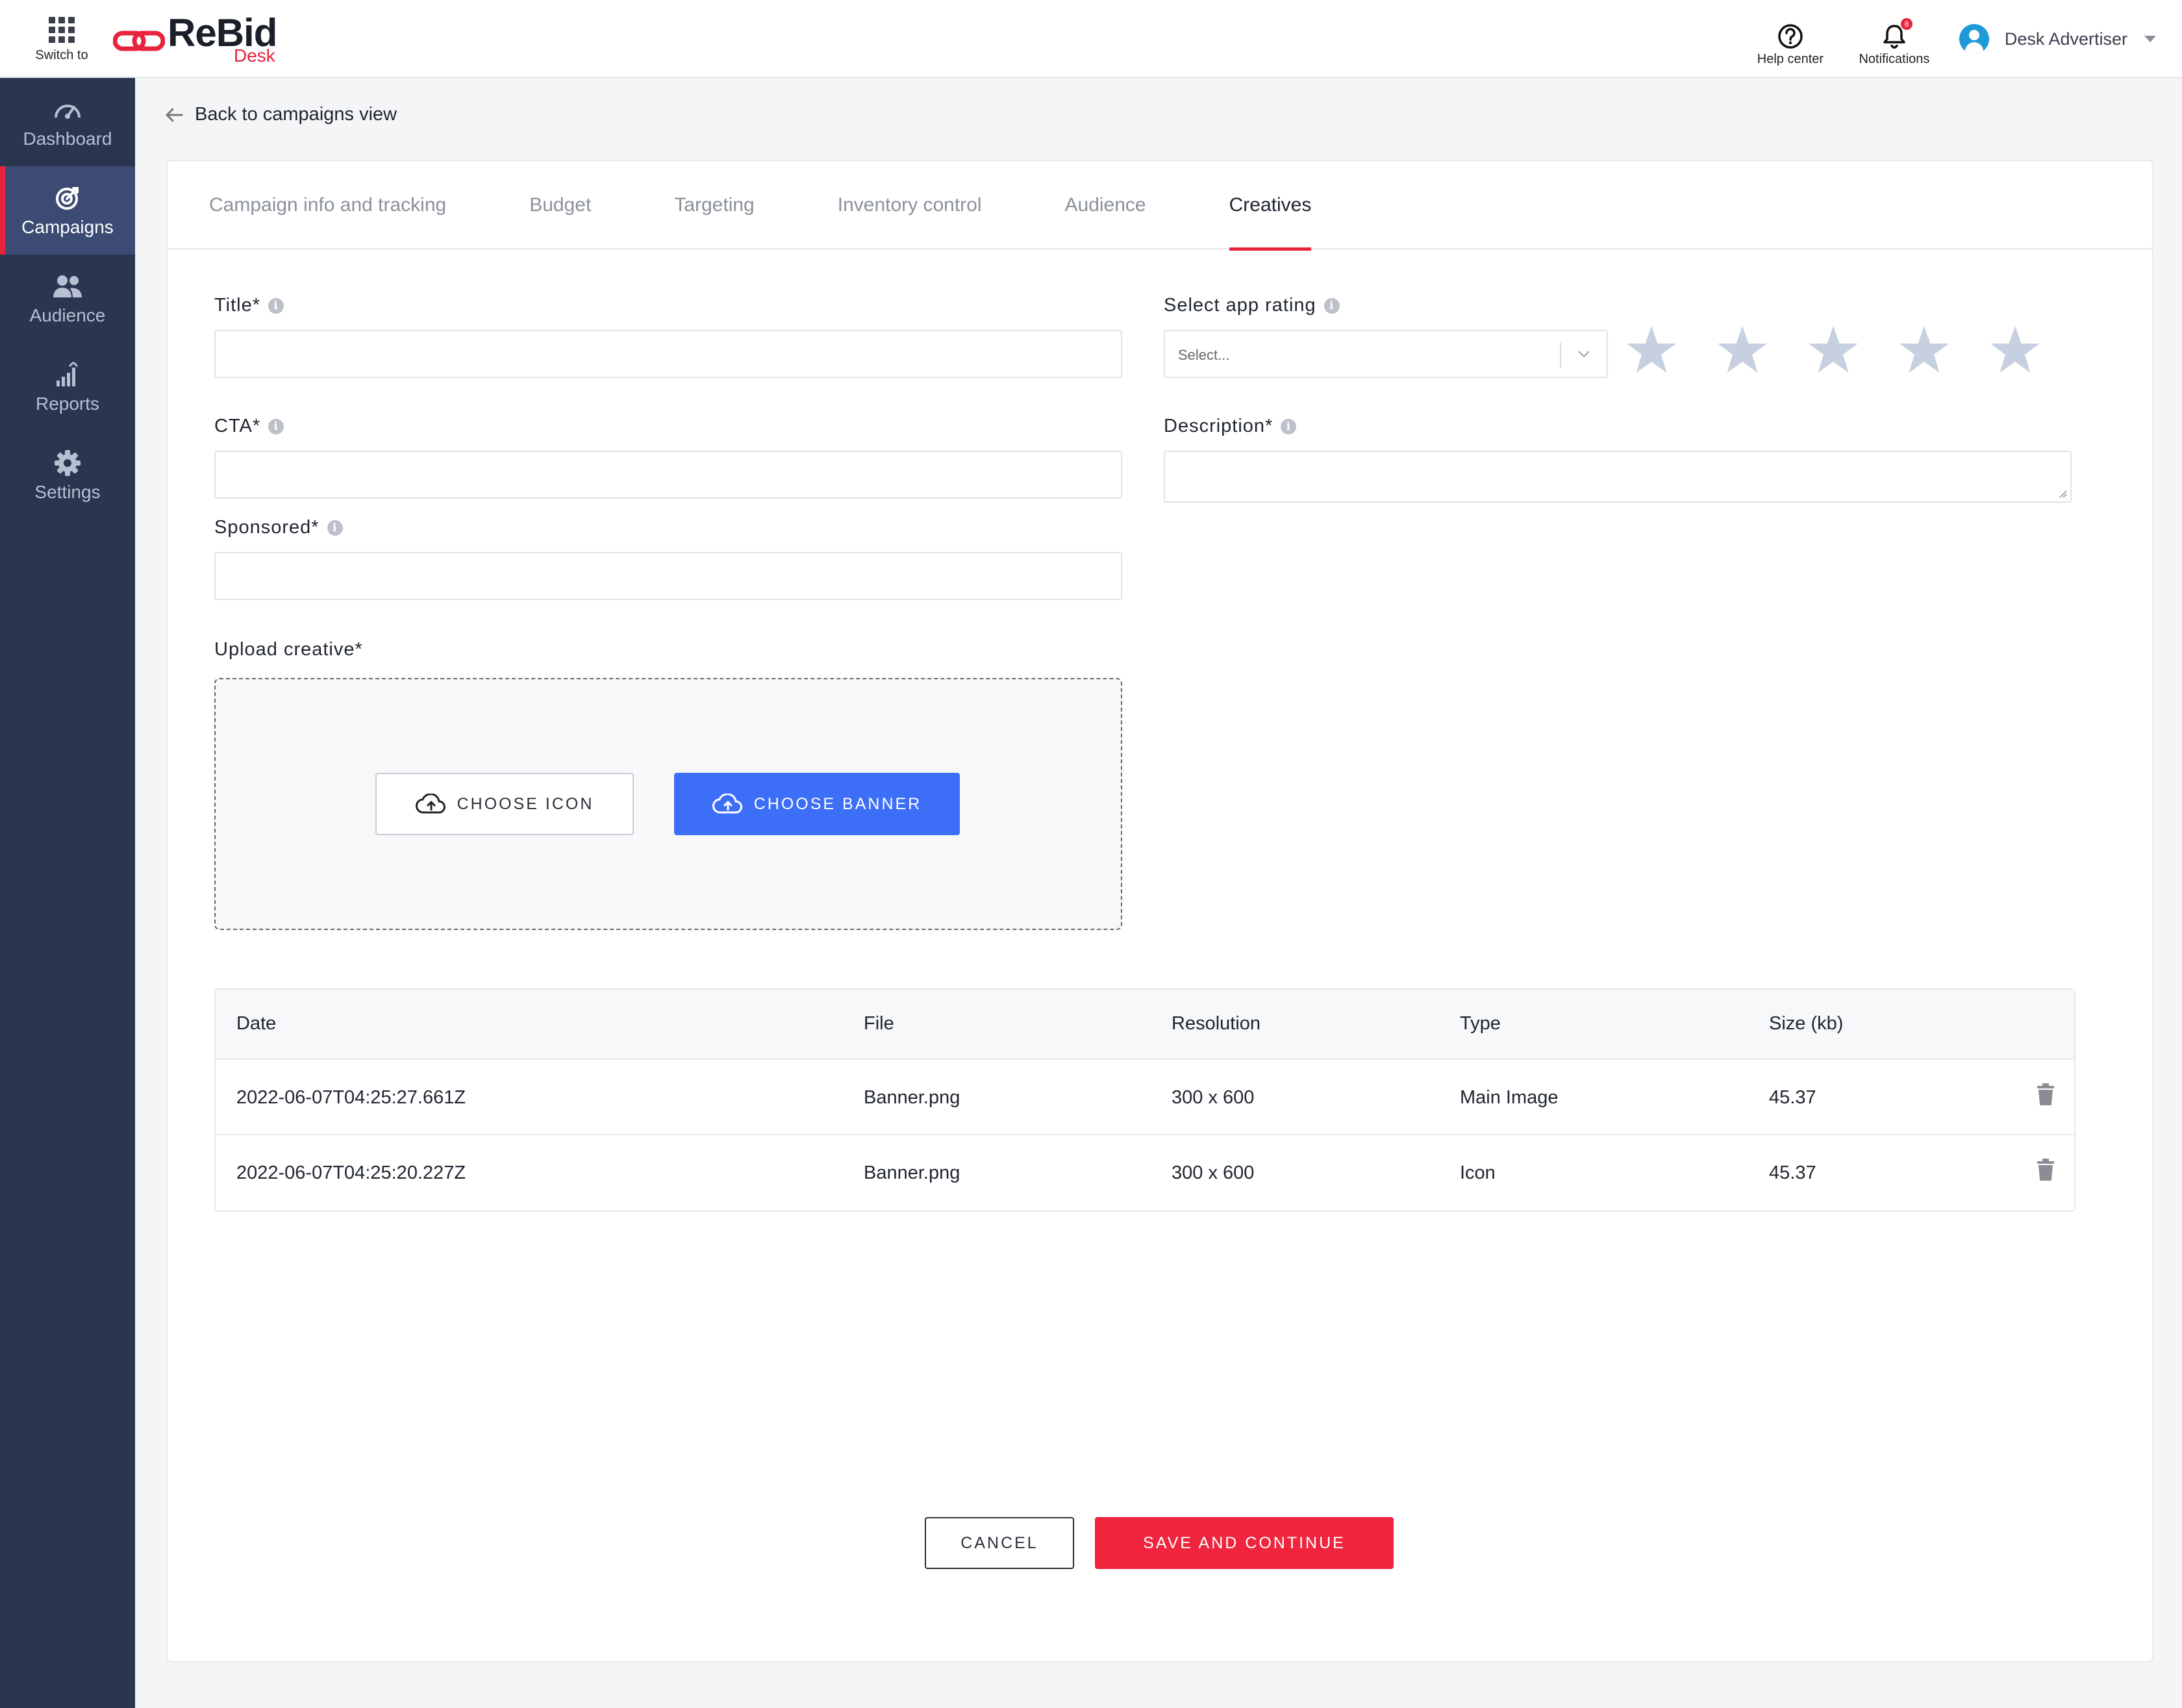 This screenshot has width=2182, height=1708. I want to click on choose-banner-label: CHOOSE BANNER, so click(837, 803).